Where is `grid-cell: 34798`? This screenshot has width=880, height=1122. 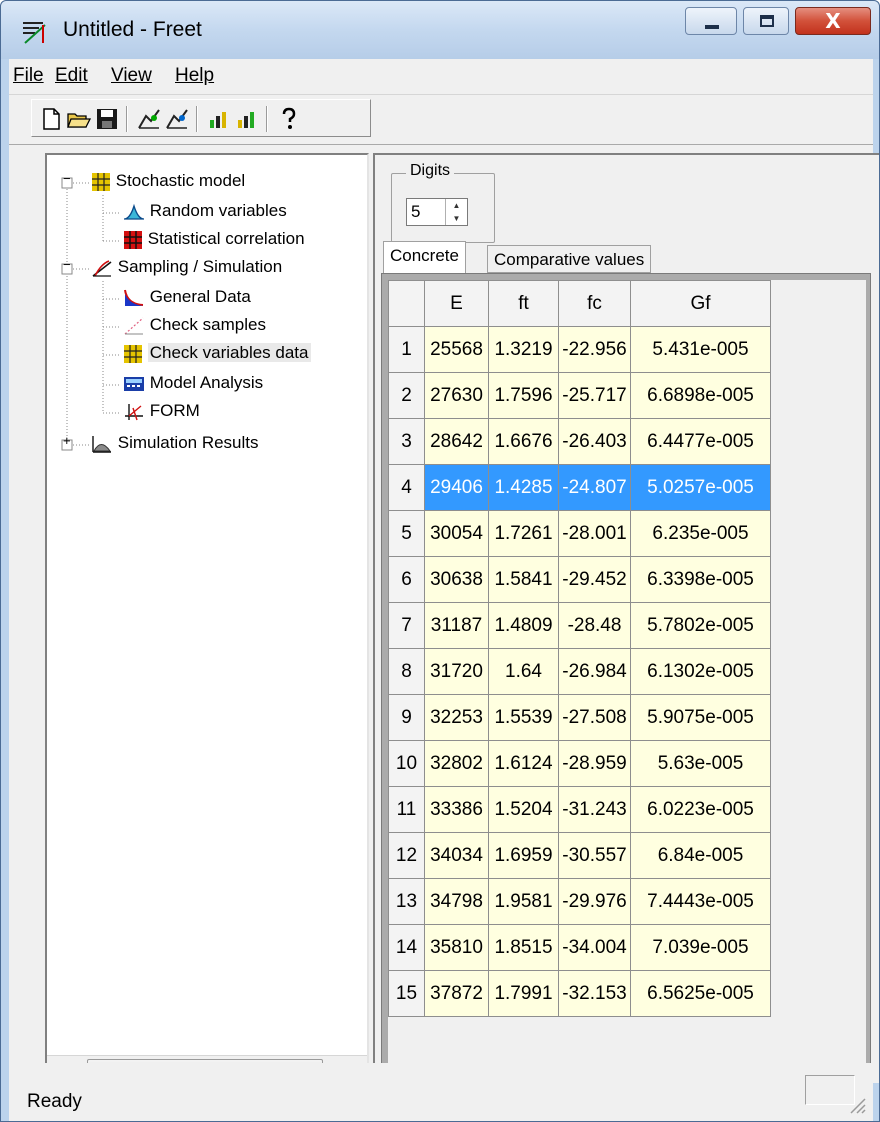
grid-cell: 34798 is located at coordinates (456, 901).